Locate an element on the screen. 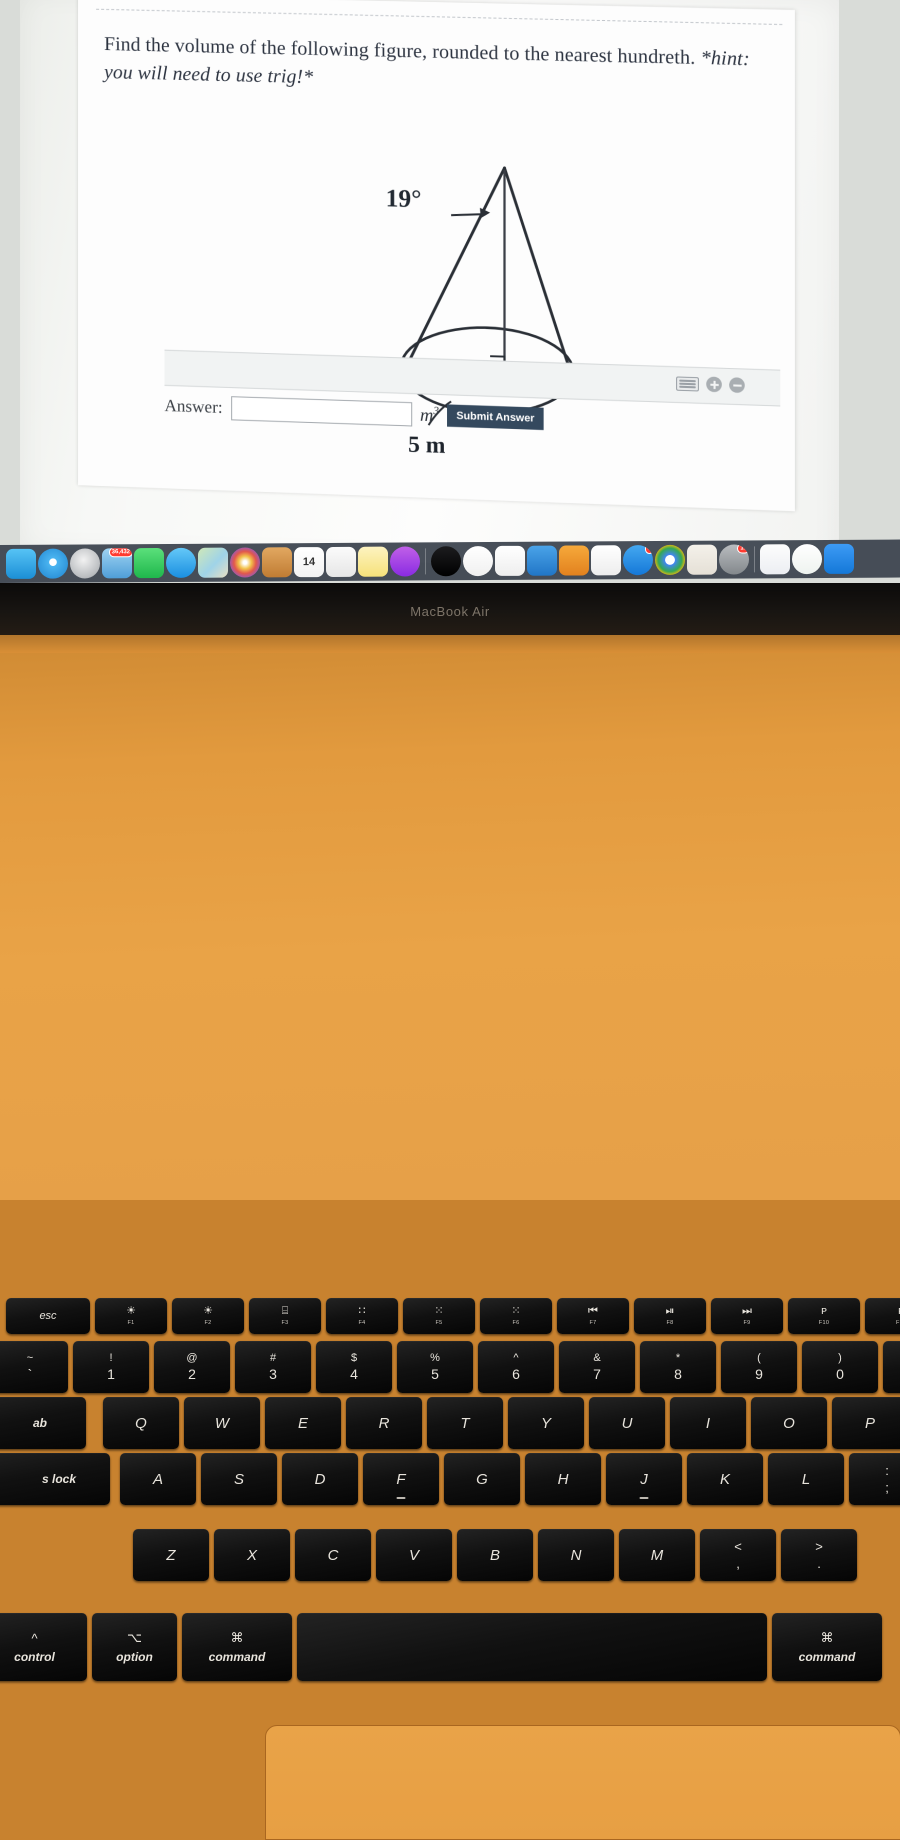  dock-icon-pages is located at coordinates (574, 560).